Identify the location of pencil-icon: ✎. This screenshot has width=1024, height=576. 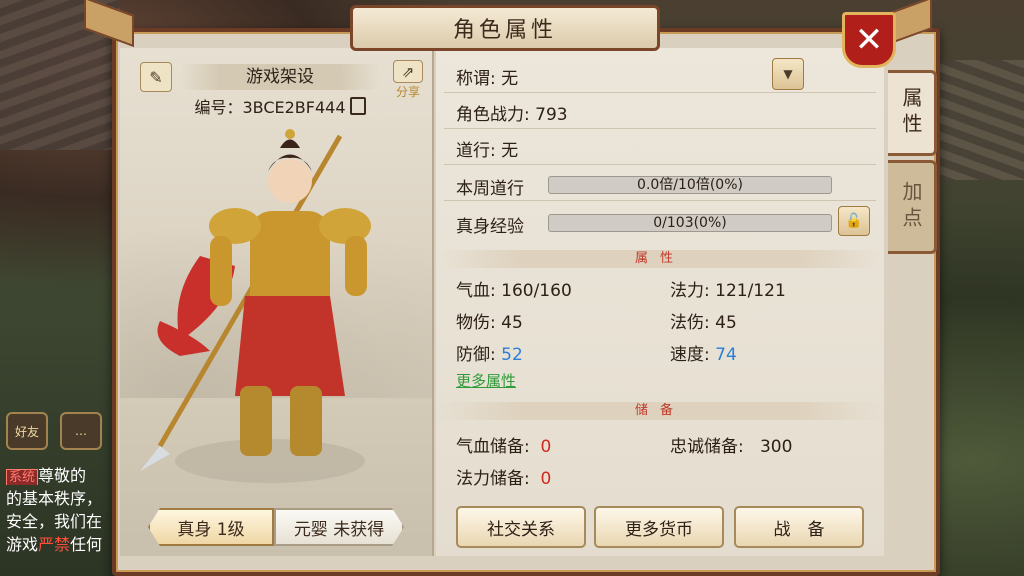
(156, 77).